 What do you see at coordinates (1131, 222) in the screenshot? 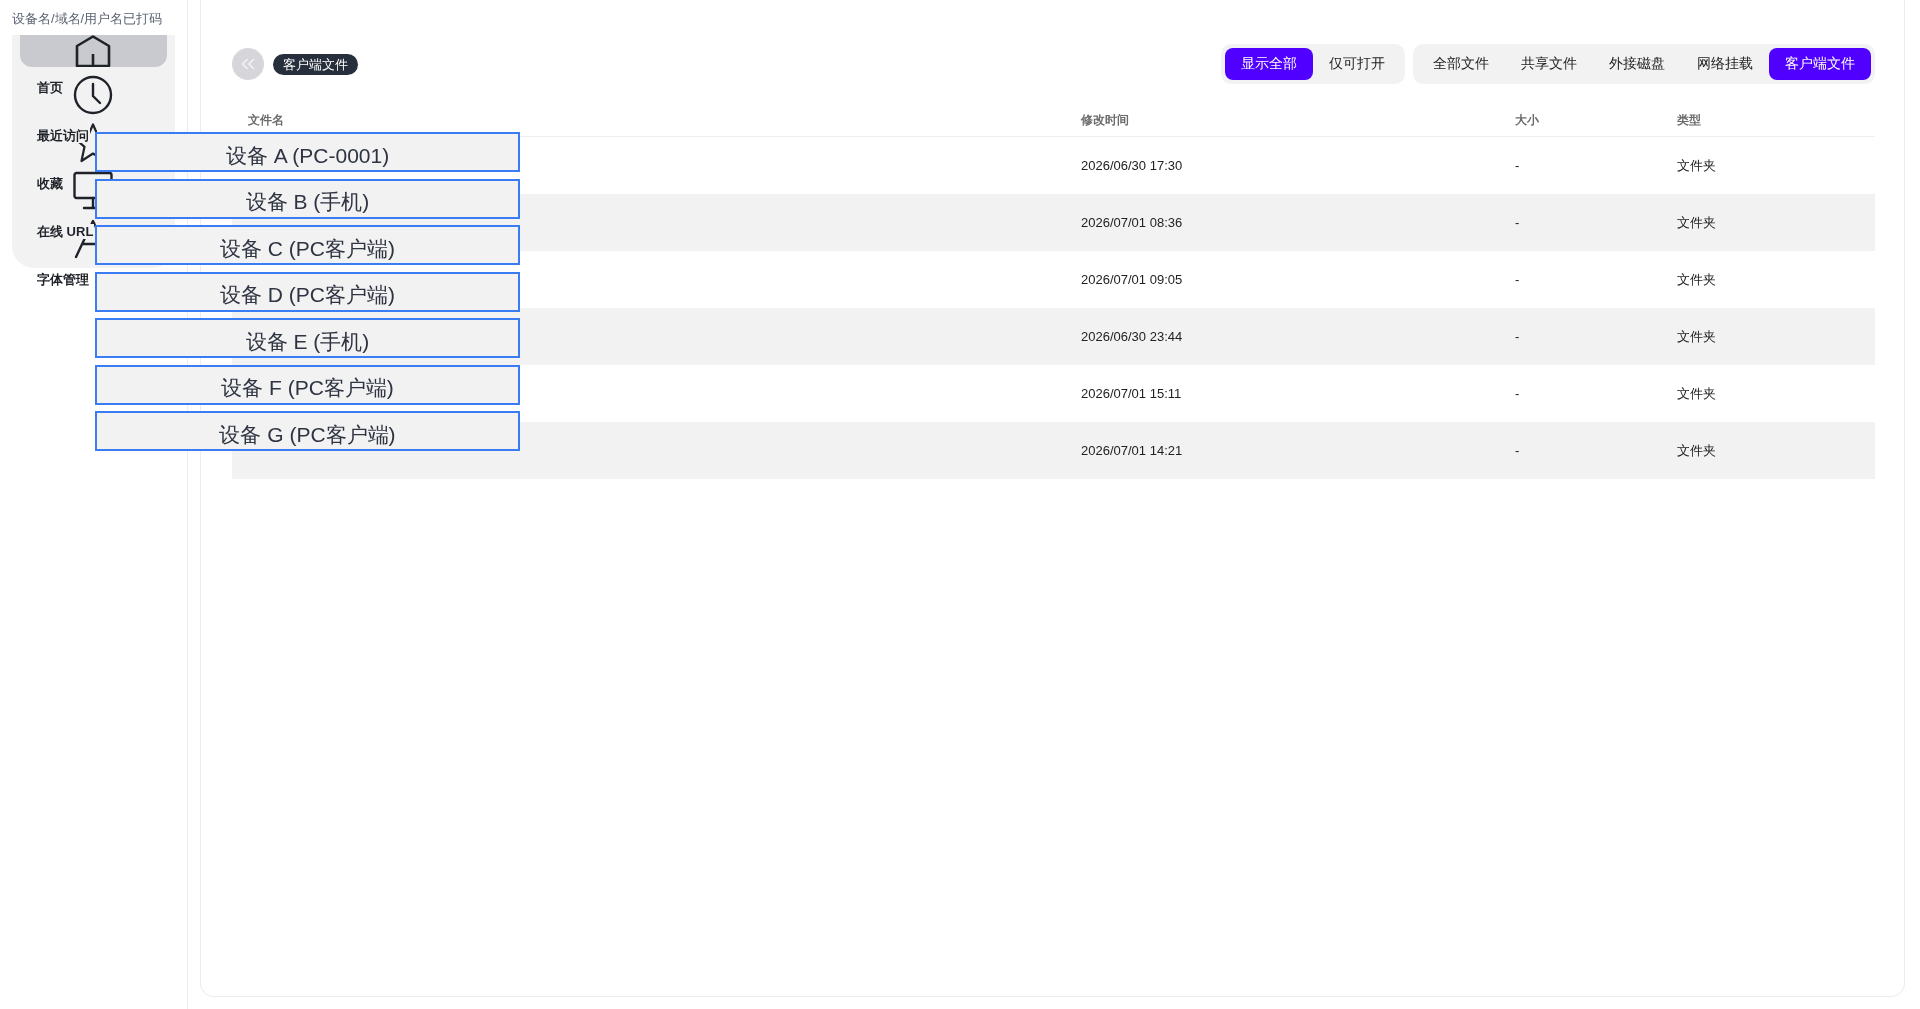
I see `modified-cell-text: 2026/07/01 08:36` at bounding box center [1131, 222].